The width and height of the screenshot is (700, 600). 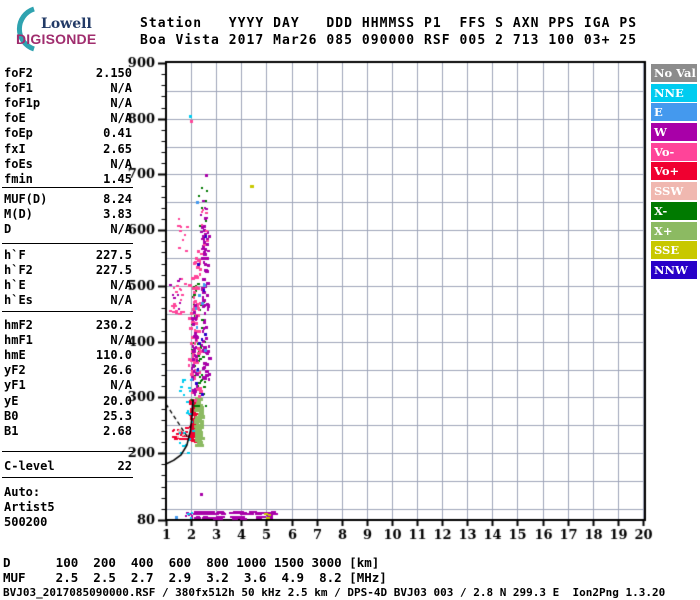 I want to click on doppler-direction-legend: No Val NNE E W Vo- Vo+ SSW X- X+ SSE NNW, so click(x=674, y=172).